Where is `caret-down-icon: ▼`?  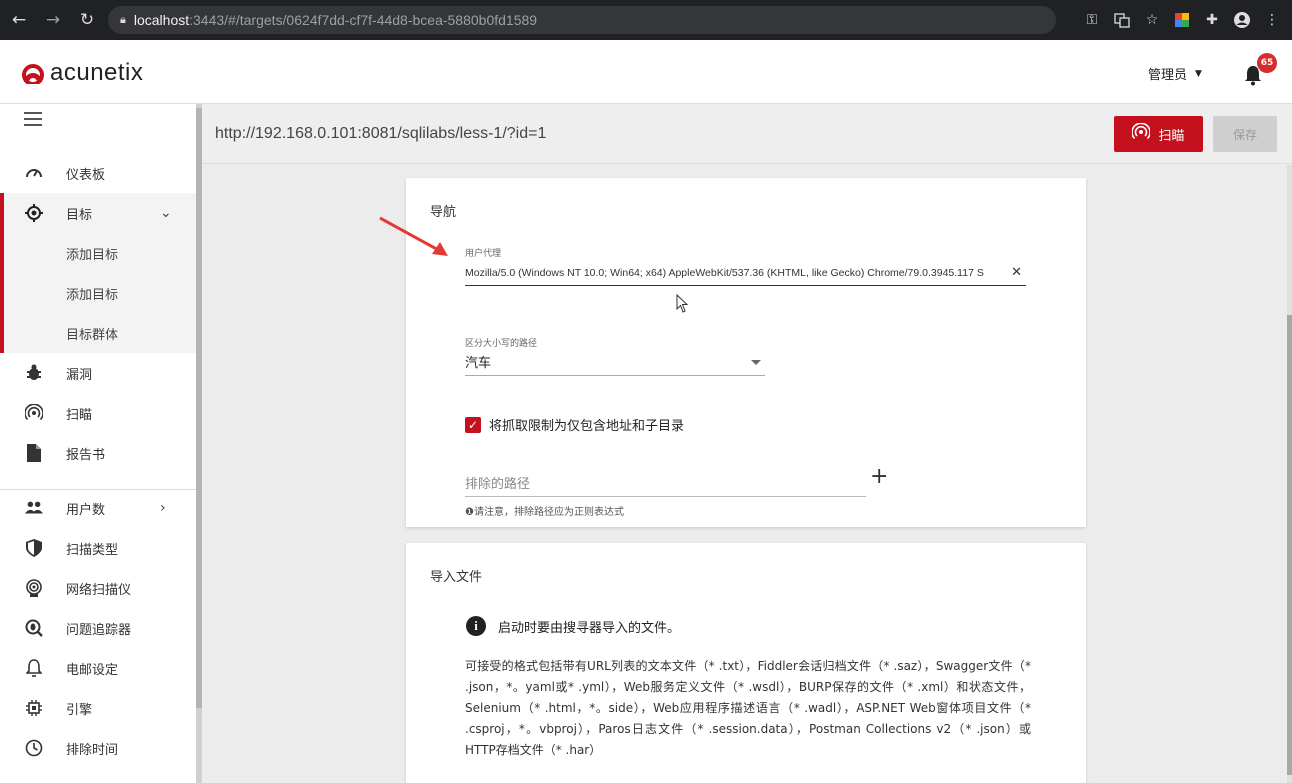 caret-down-icon: ▼ is located at coordinates (1198, 73).